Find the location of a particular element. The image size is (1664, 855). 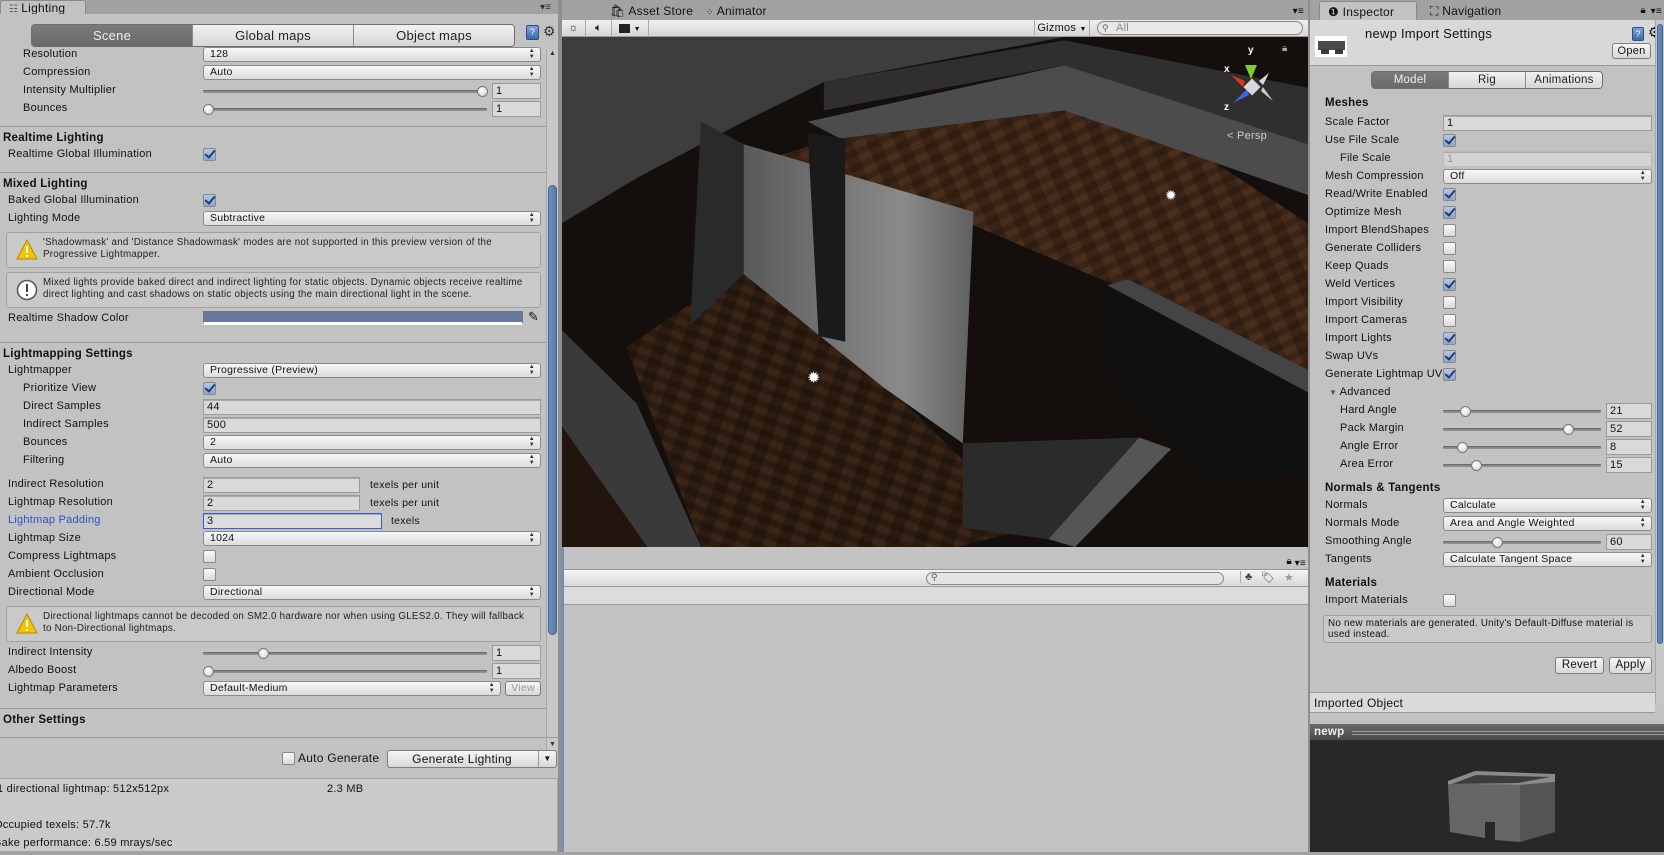

area-error-value-field: 15 is located at coordinates (1629, 465).